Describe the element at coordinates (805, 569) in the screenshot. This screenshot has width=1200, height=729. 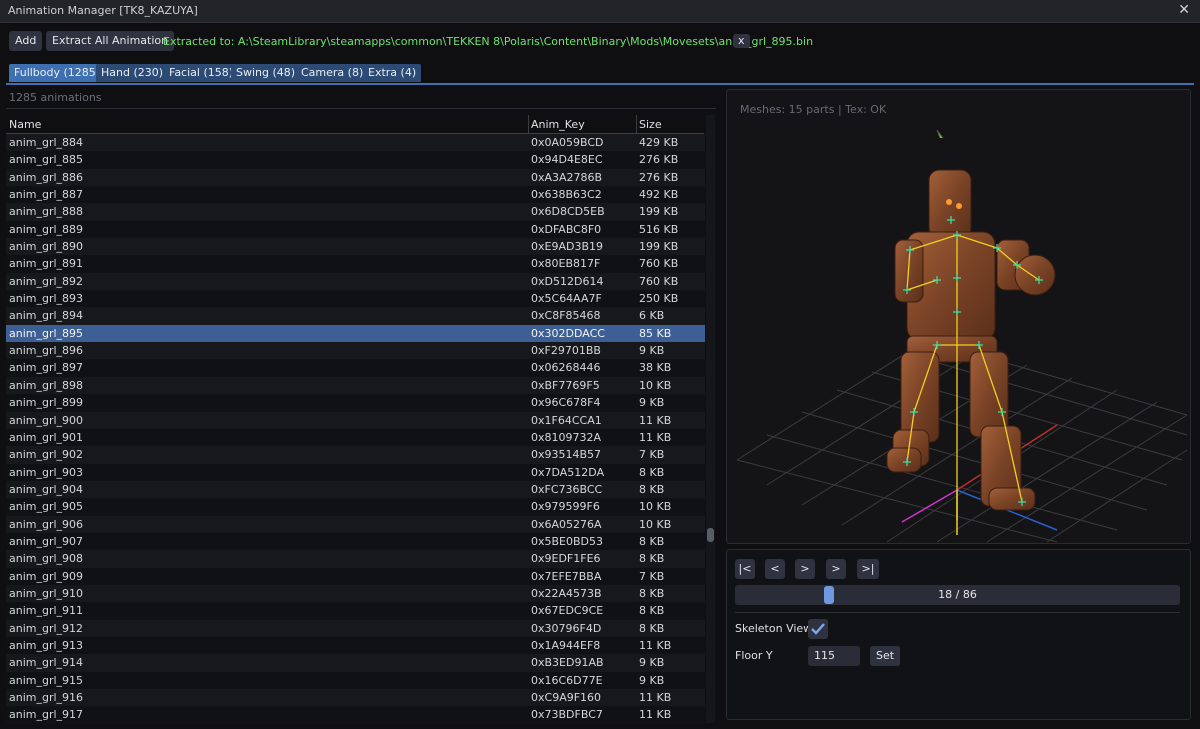
I see `play-button: >` at that location.